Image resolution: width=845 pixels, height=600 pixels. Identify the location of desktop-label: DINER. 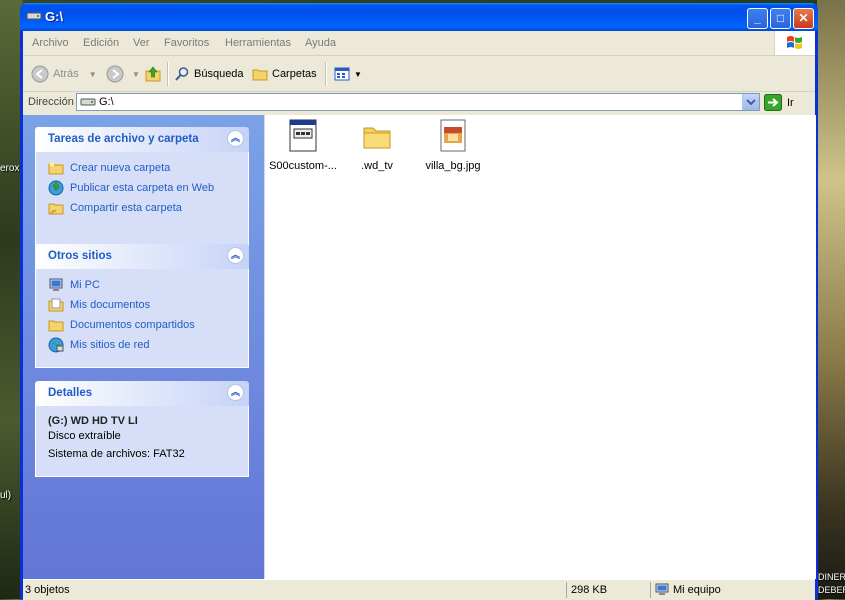
(831, 577).